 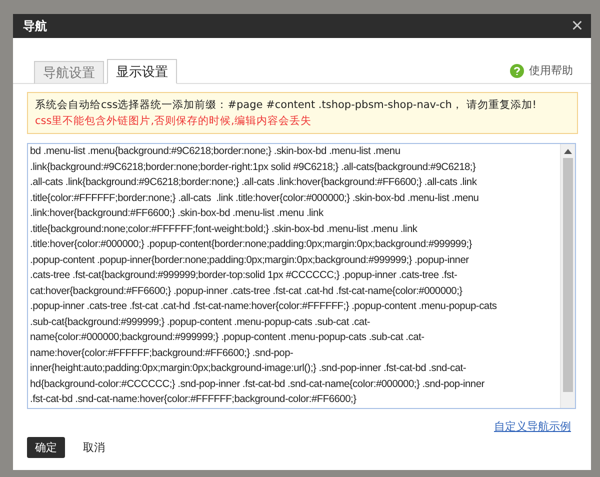 What do you see at coordinates (567, 276) in the screenshot?
I see `scrollbar` at bounding box center [567, 276].